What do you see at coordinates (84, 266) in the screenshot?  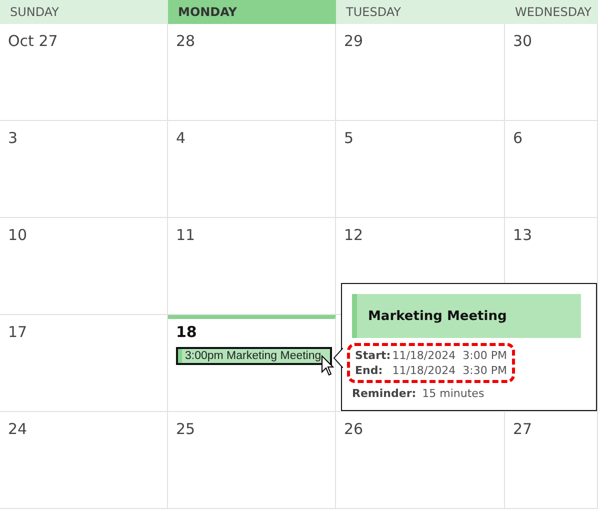 I see `day-cell: 10` at bounding box center [84, 266].